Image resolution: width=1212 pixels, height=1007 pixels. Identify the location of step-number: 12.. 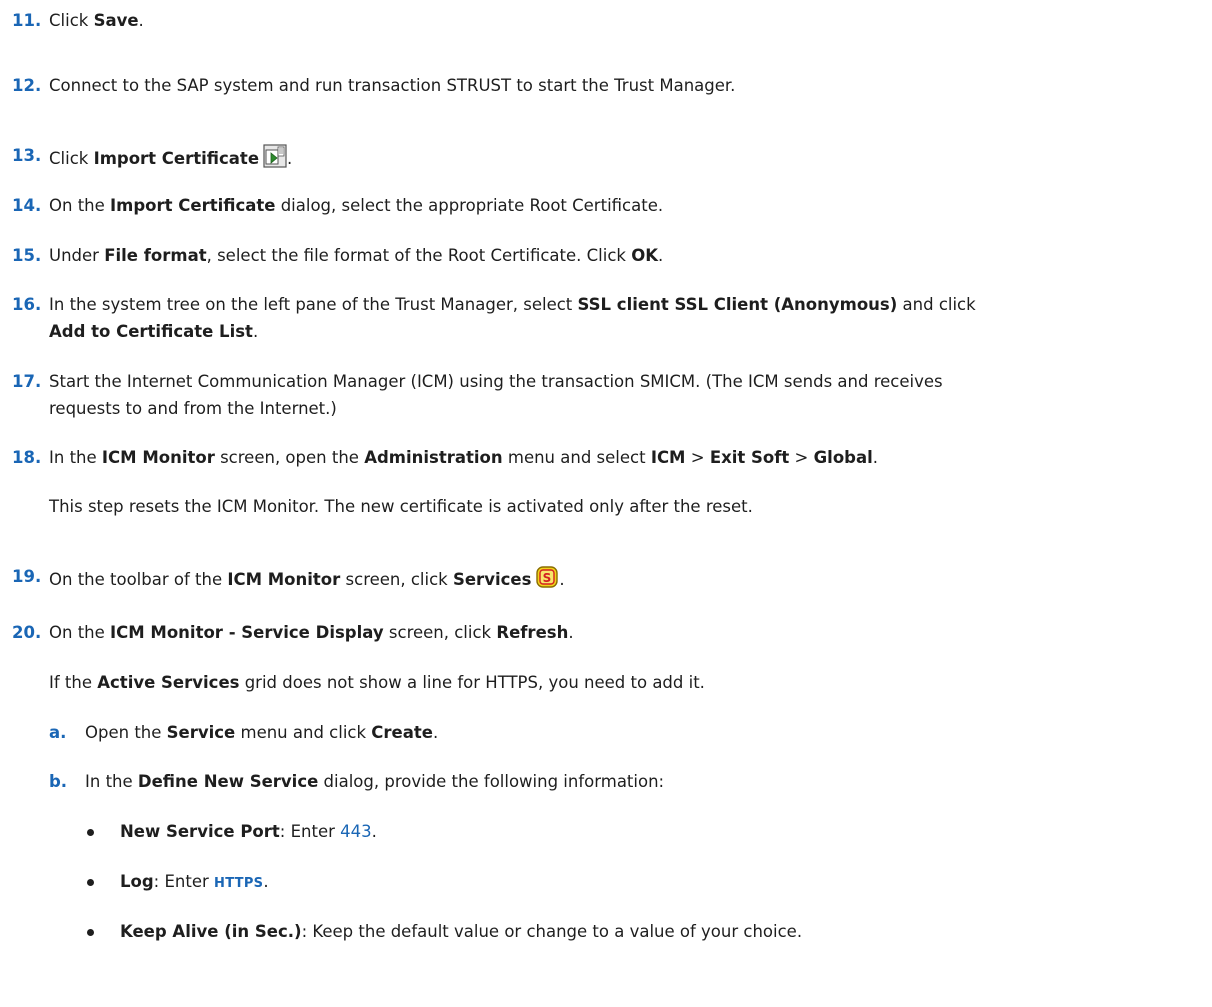
(27, 85).